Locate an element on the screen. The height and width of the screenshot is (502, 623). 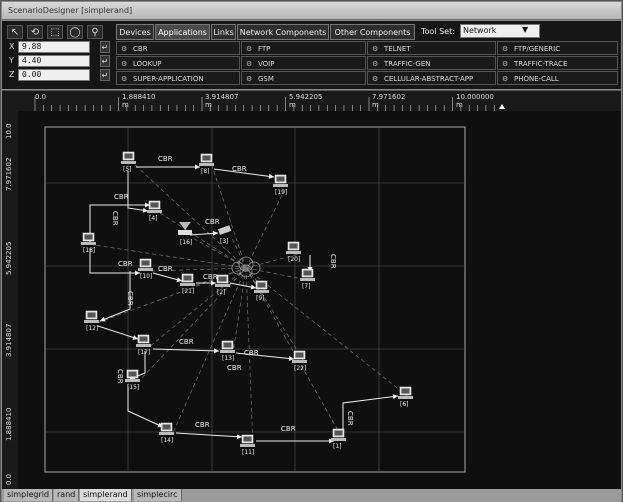
component-label: SUPER-APPLICATION is located at coordinates (168, 79).